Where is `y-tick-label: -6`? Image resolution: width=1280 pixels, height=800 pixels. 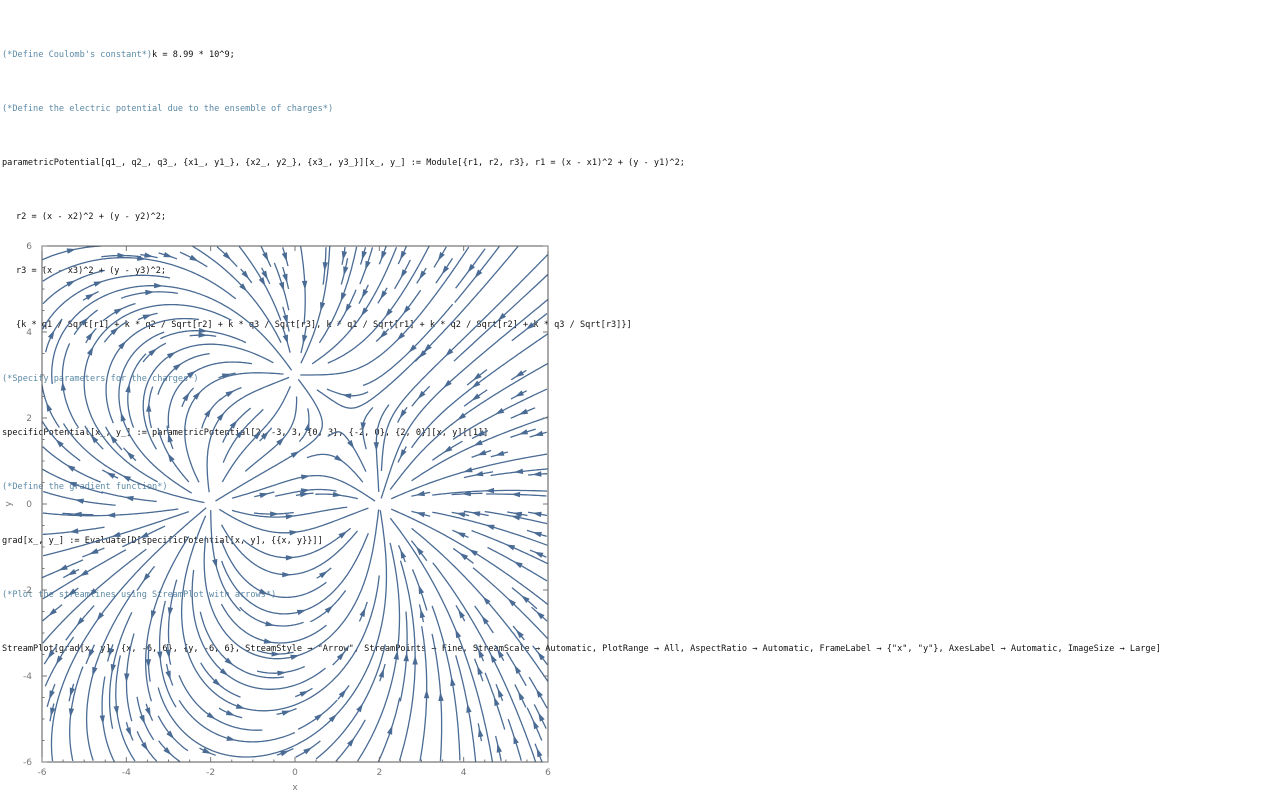 y-tick-label: -6 is located at coordinates (27, 763).